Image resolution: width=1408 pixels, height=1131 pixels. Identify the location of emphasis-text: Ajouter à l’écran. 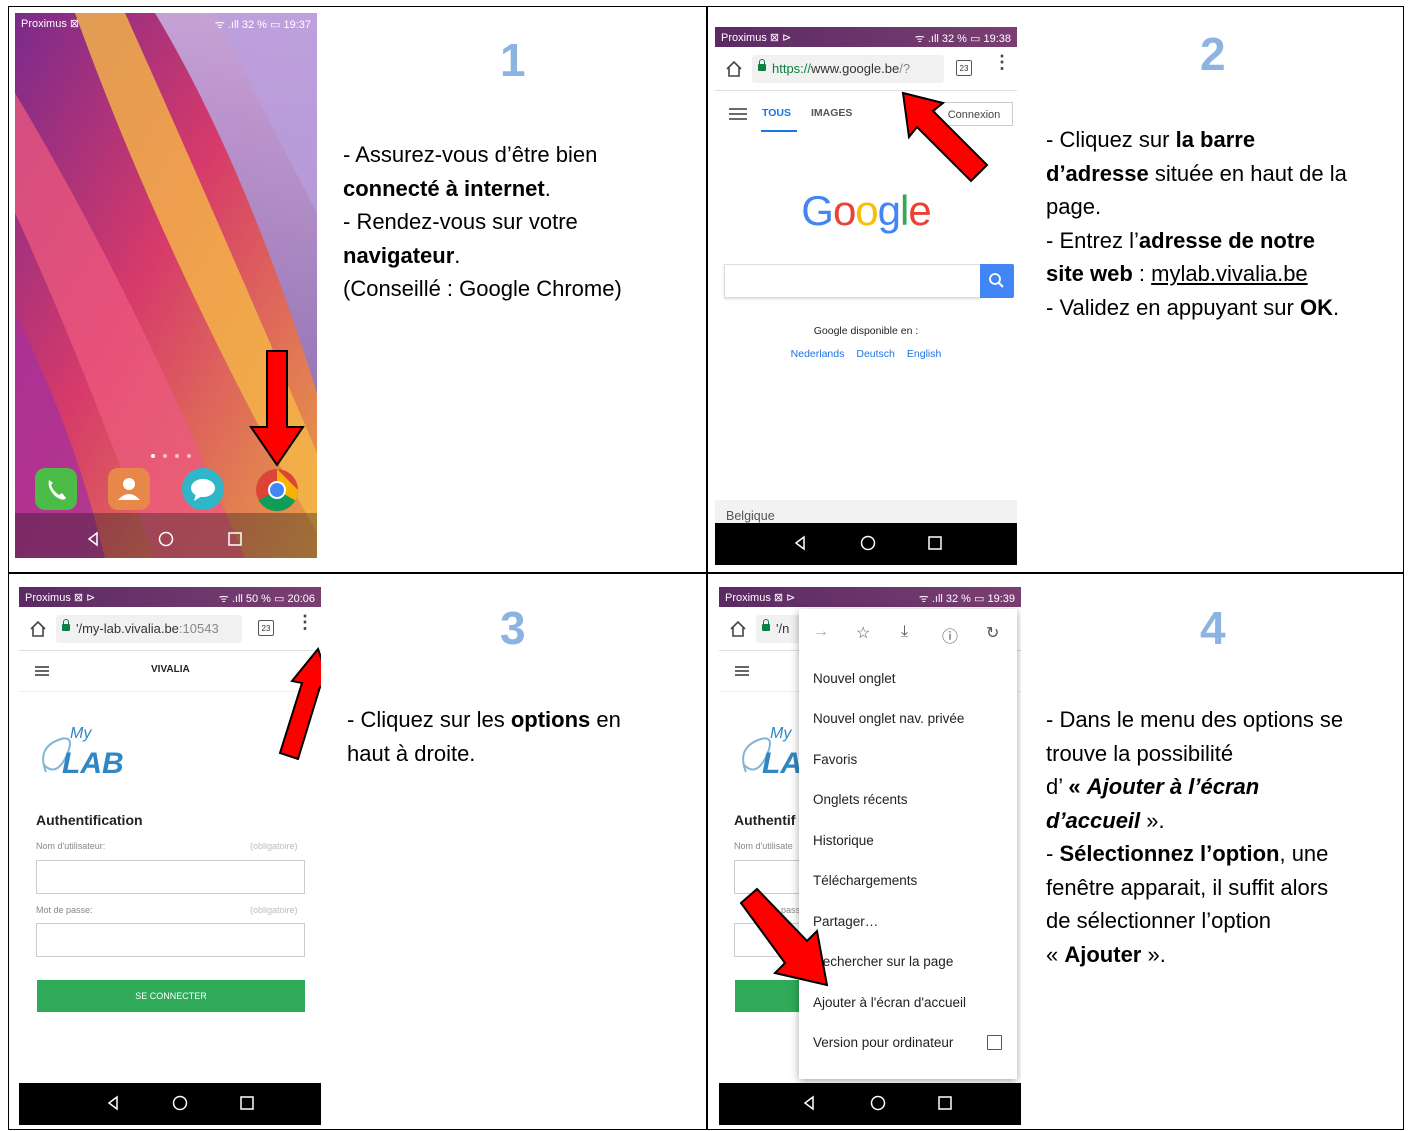
(1173, 786).